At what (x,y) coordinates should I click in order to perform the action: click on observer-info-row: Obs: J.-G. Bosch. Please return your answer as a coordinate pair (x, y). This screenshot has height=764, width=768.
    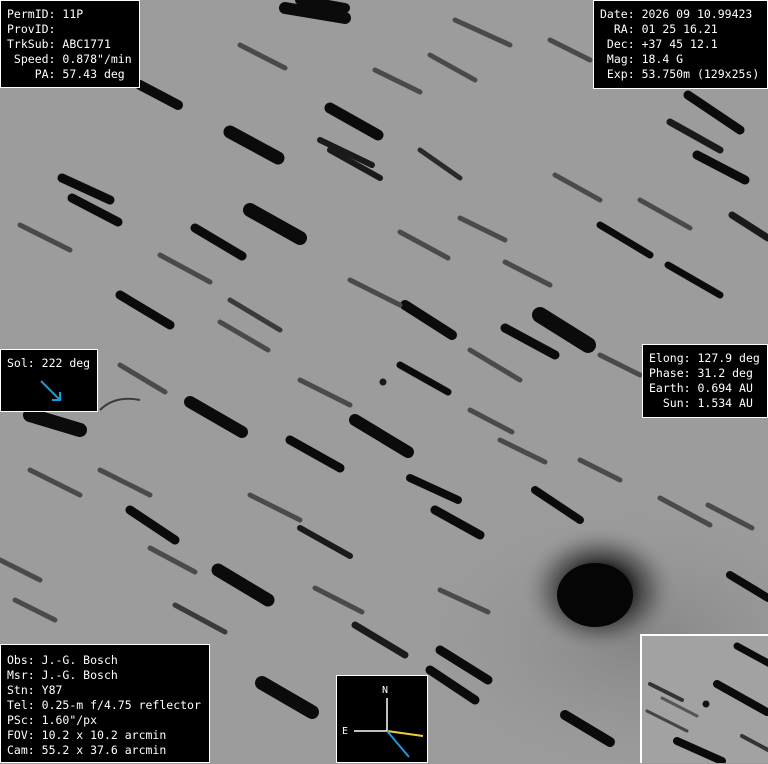
    Looking at the image, I should click on (108, 660).